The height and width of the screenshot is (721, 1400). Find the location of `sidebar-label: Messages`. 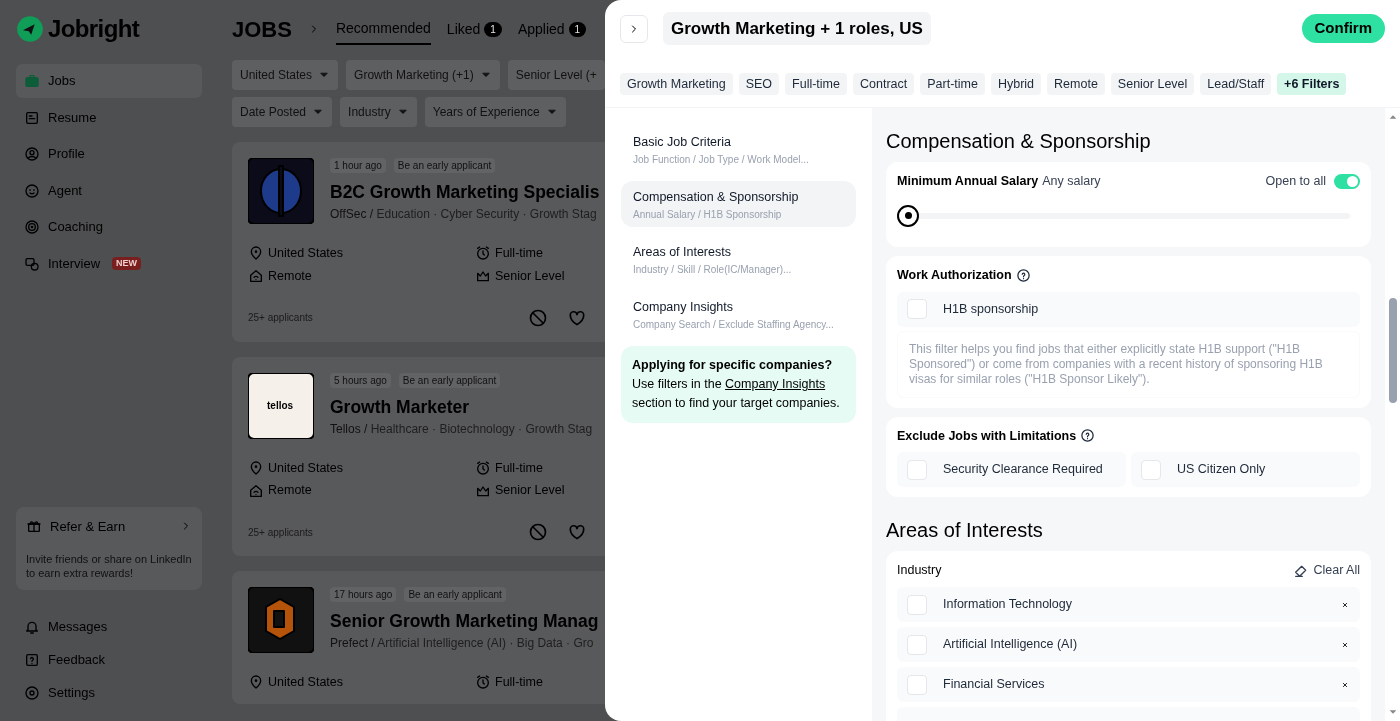

sidebar-label: Messages is located at coordinates (78, 626).